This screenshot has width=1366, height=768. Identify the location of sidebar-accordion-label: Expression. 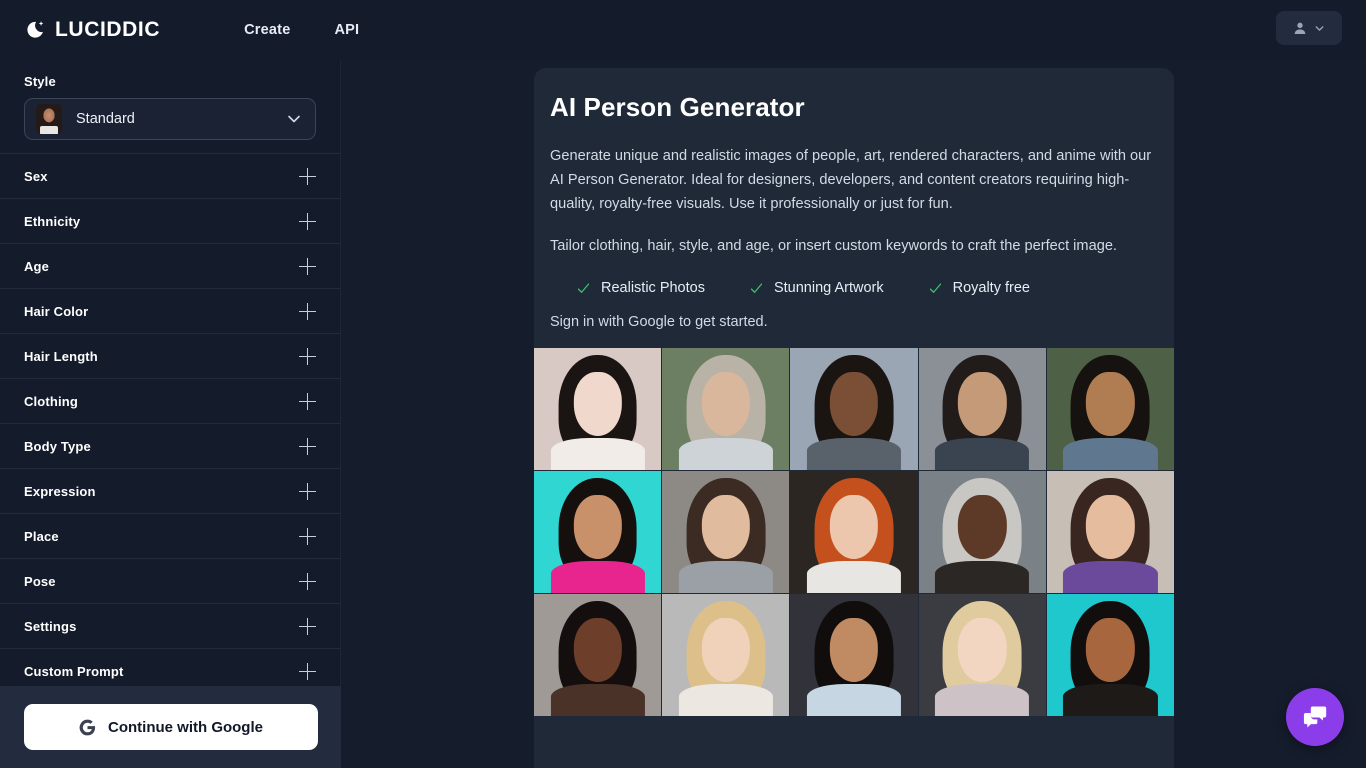
(60, 491).